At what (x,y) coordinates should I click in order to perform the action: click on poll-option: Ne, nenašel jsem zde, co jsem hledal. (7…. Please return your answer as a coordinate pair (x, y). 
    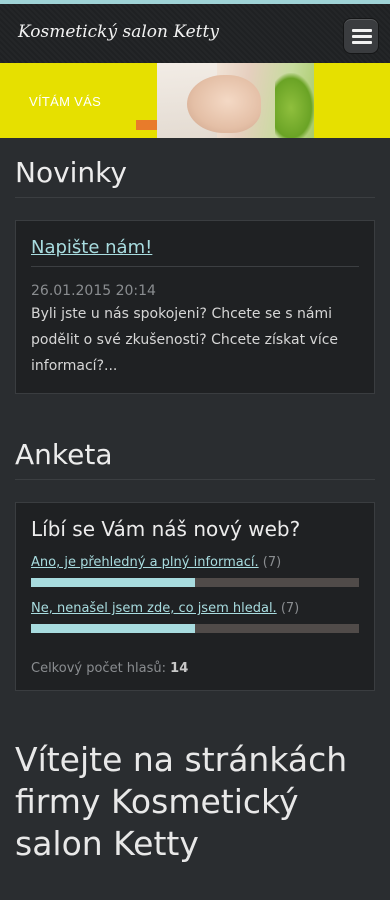
    Looking at the image, I should click on (195, 608).